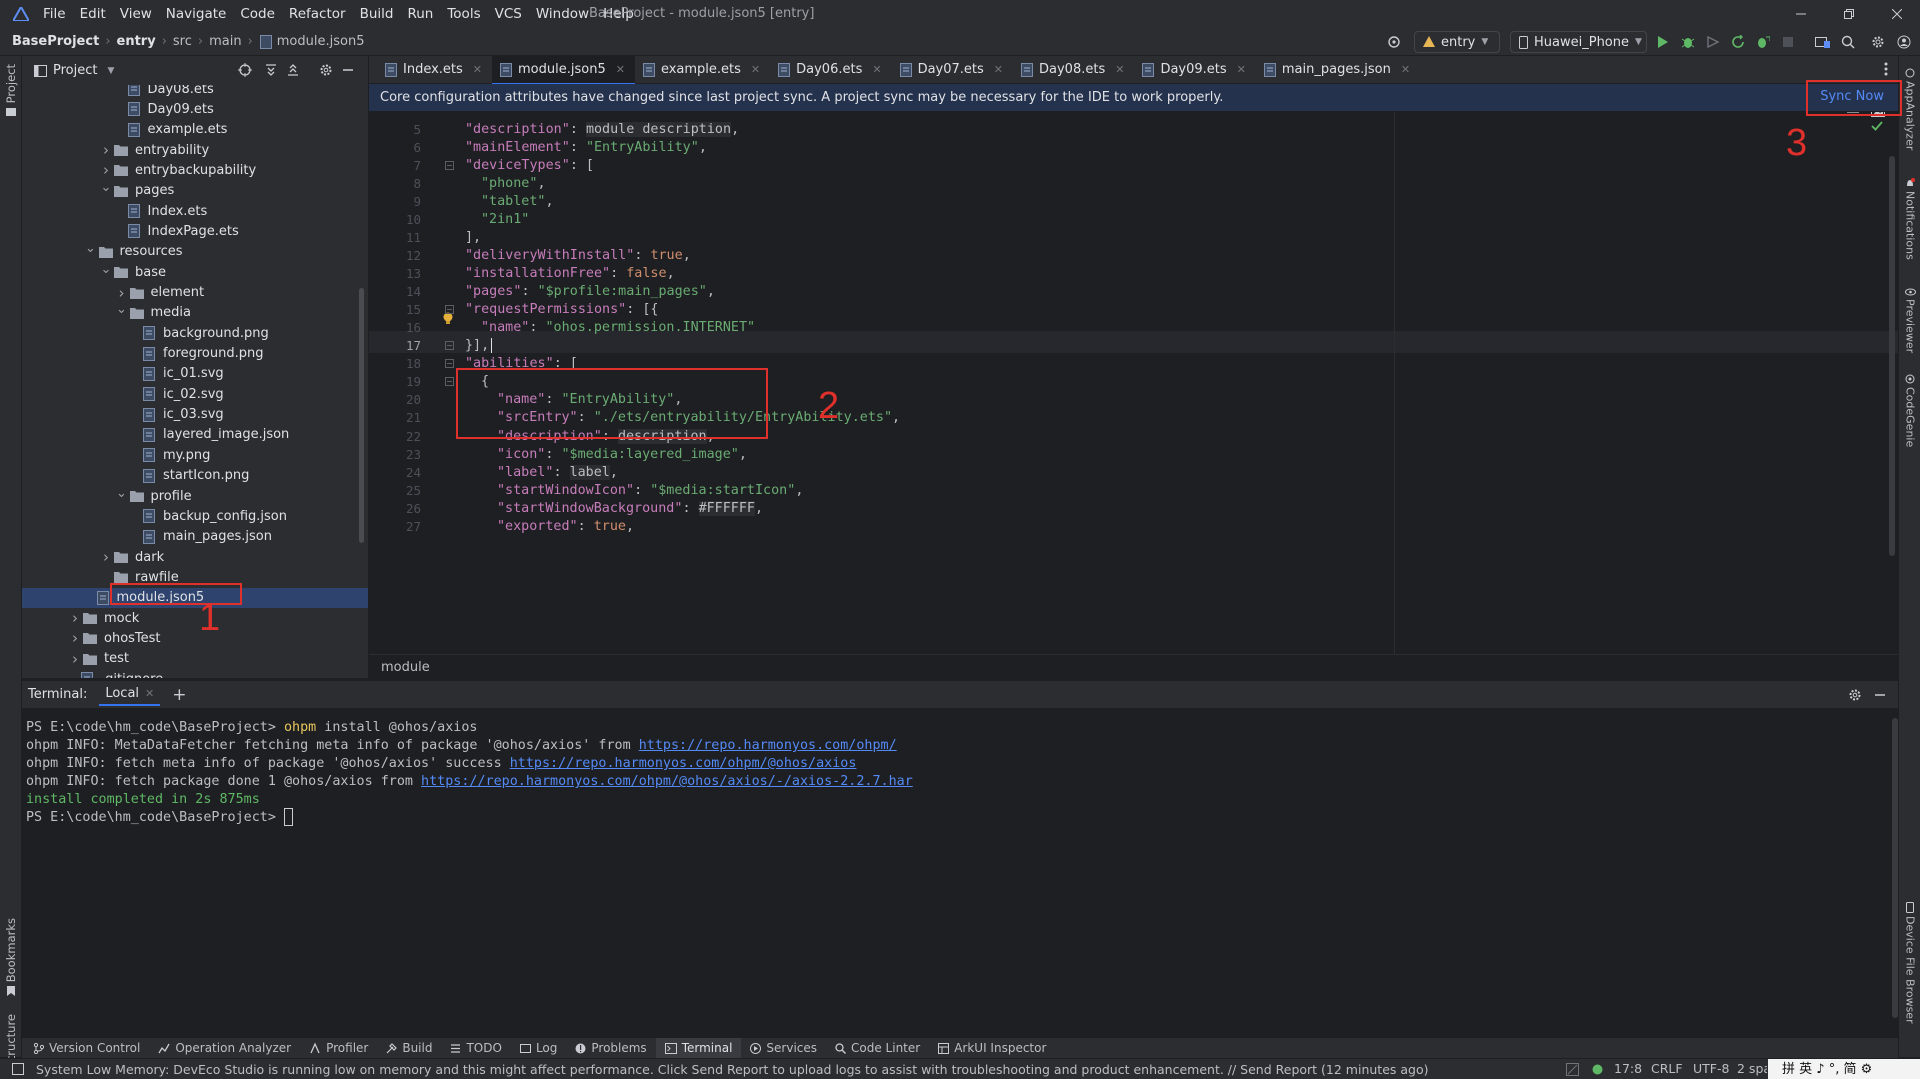  I want to click on code-line: "2in1", so click(505, 220).